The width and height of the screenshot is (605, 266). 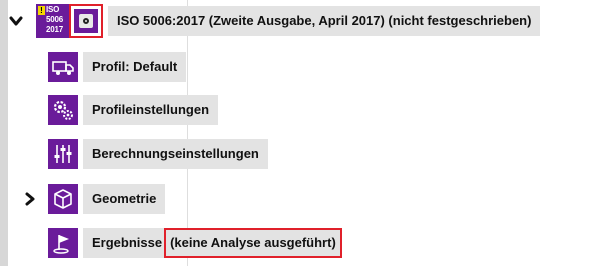 I want to click on warning-icon: !, so click(x=41, y=10).